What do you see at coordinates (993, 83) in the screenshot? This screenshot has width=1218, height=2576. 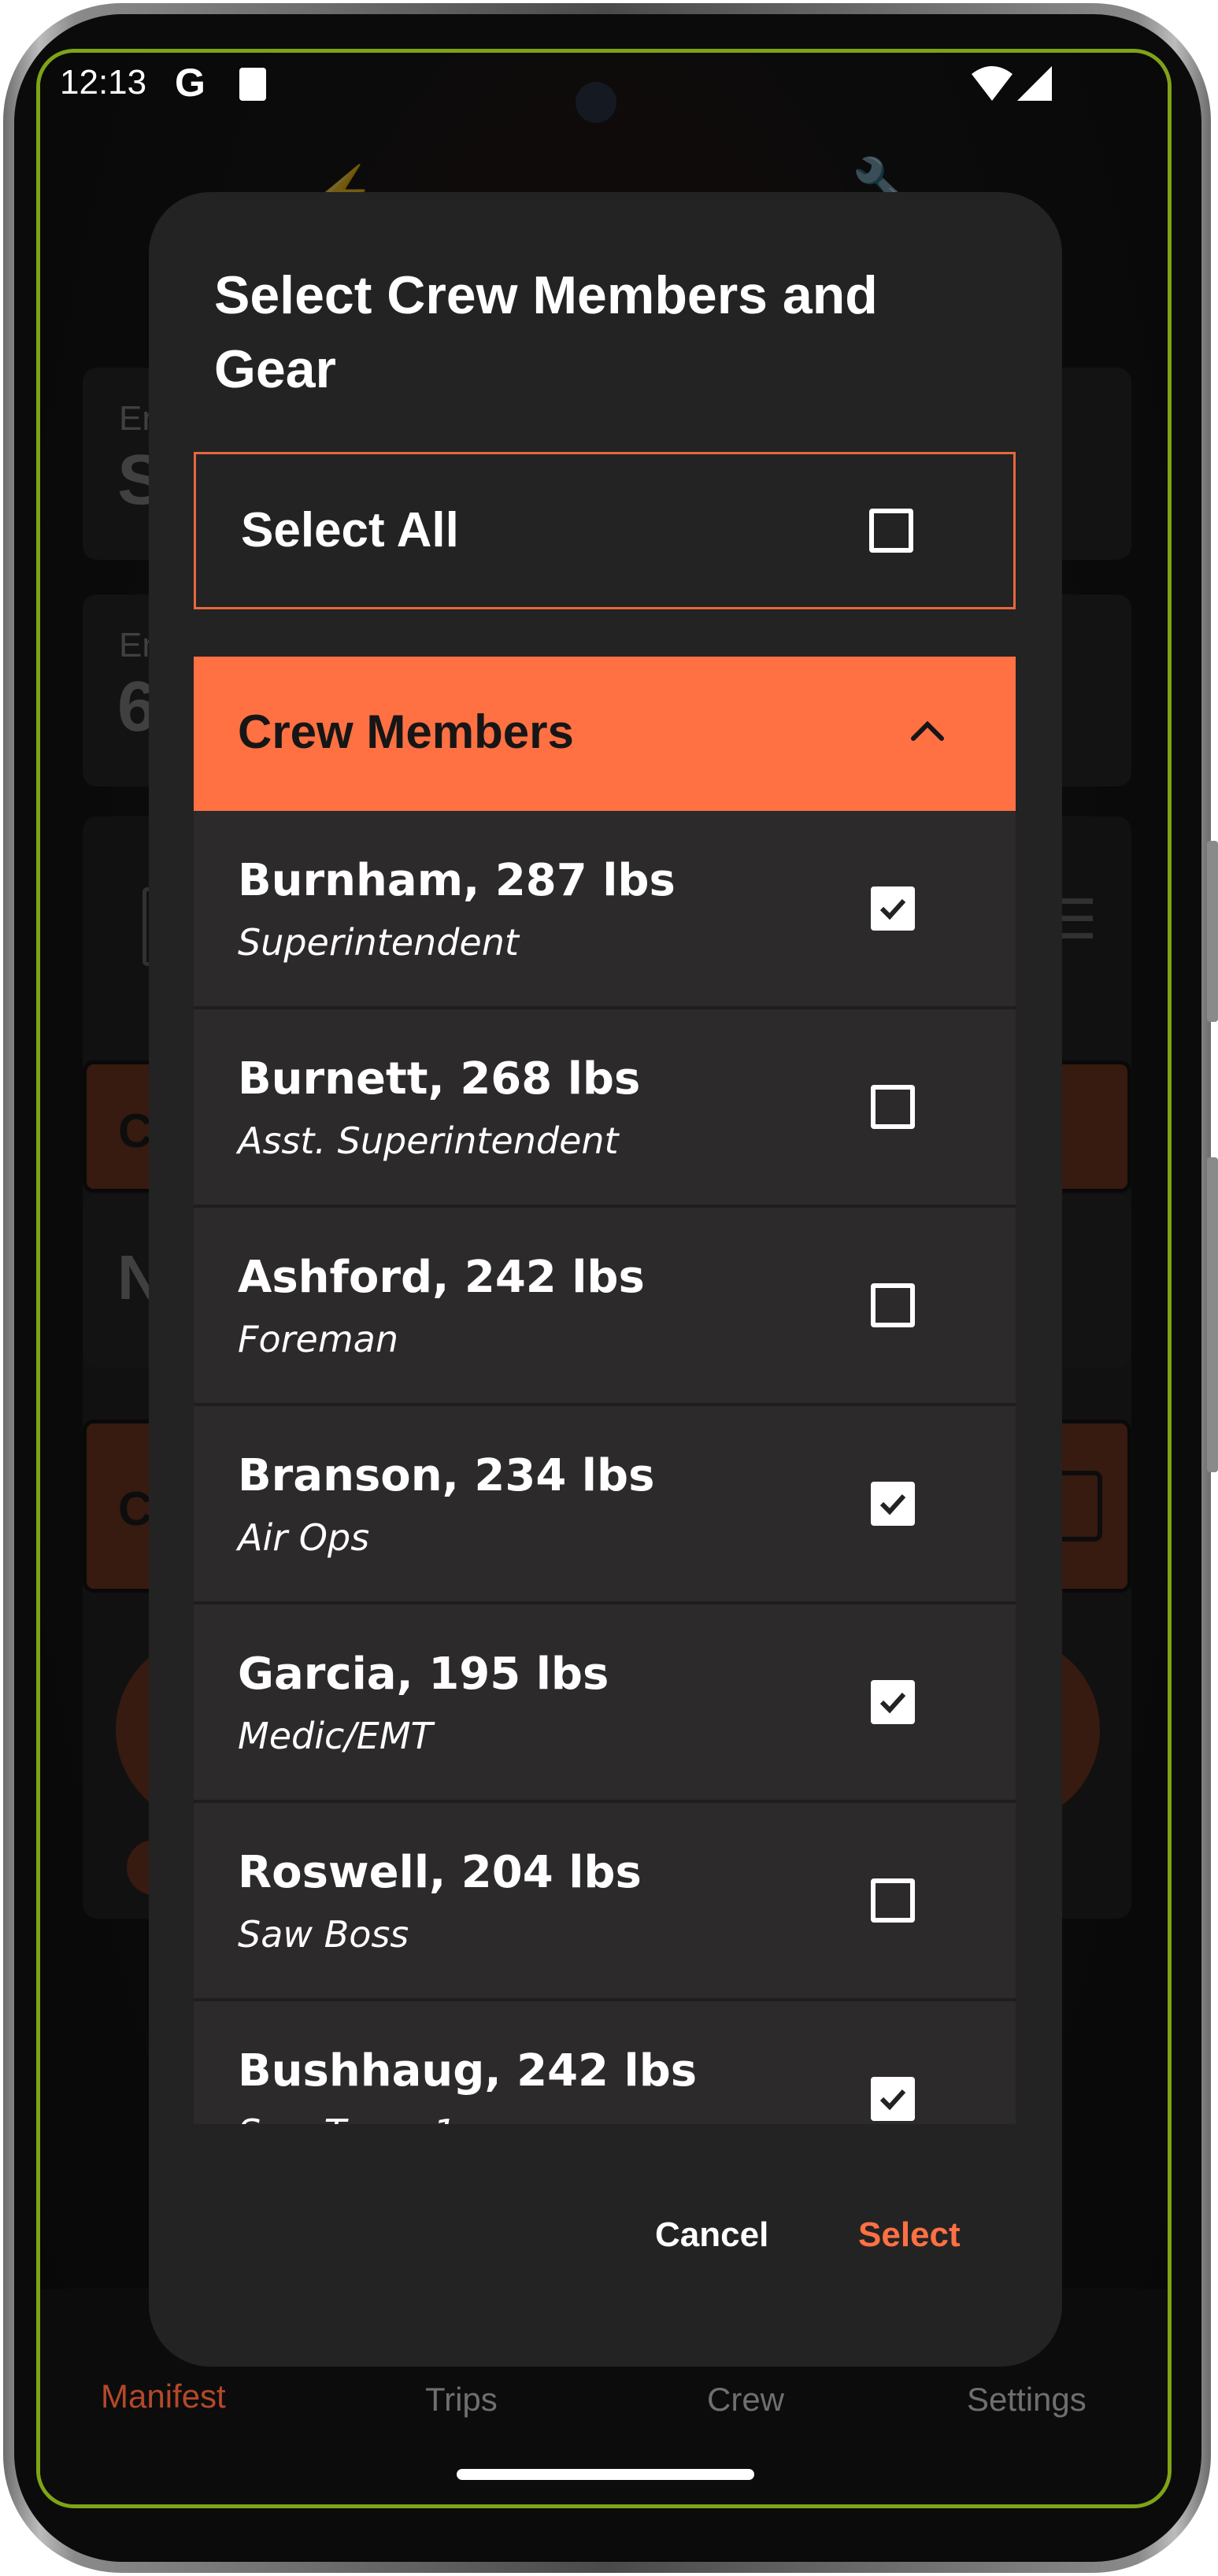 I see `wifi-icon` at bounding box center [993, 83].